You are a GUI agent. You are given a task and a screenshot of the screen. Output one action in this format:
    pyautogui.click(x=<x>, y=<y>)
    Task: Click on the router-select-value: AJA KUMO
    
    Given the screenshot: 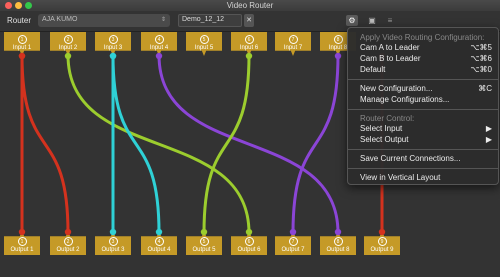 What is the action you would take?
    pyautogui.click(x=60, y=19)
    